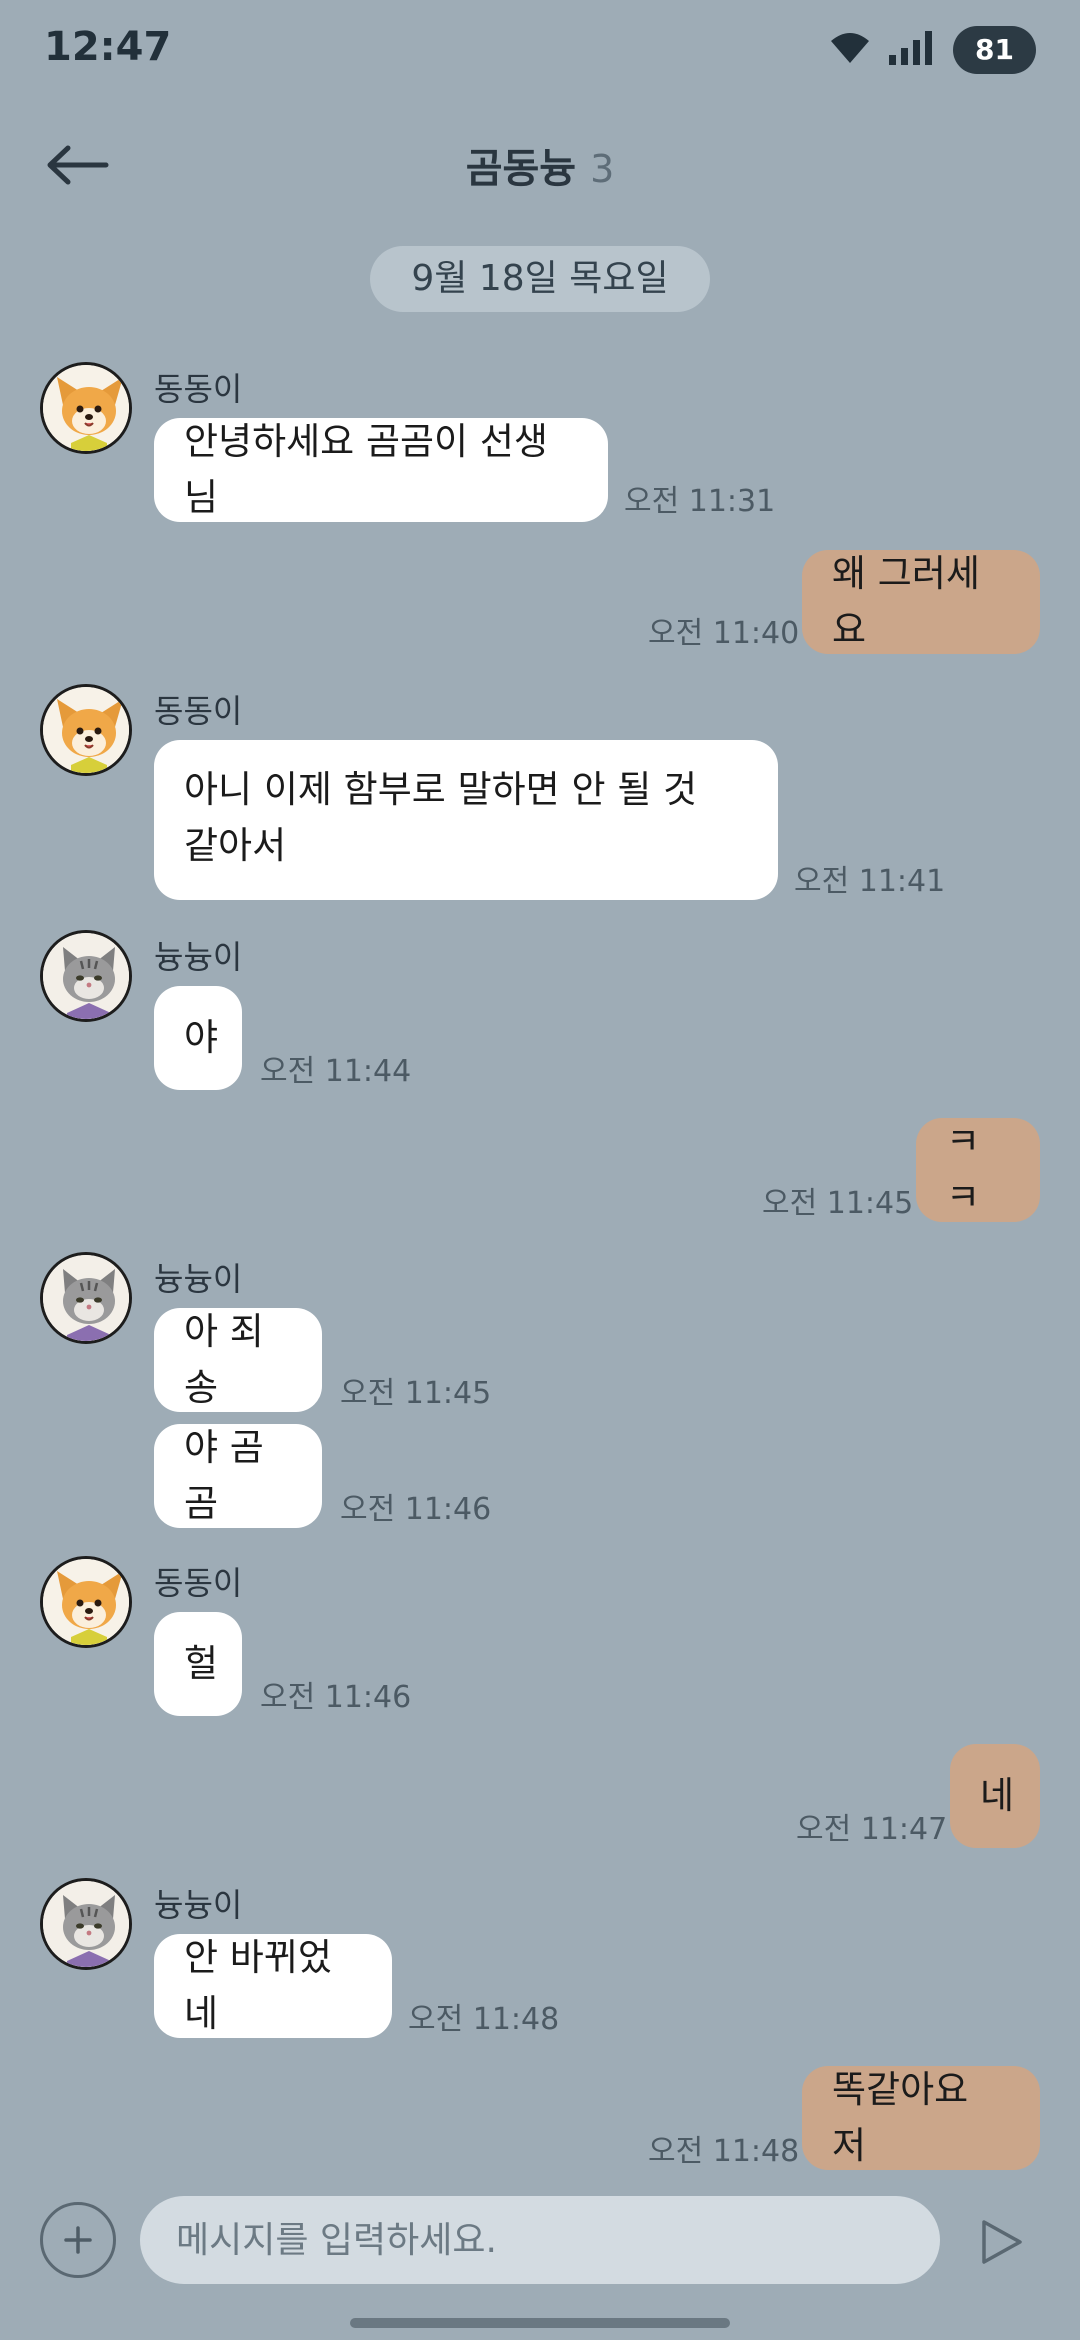 The image size is (1080, 2340). What do you see at coordinates (224, 1475) in the screenshot?
I see `message-text: 야 곰곰` at bounding box center [224, 1475].